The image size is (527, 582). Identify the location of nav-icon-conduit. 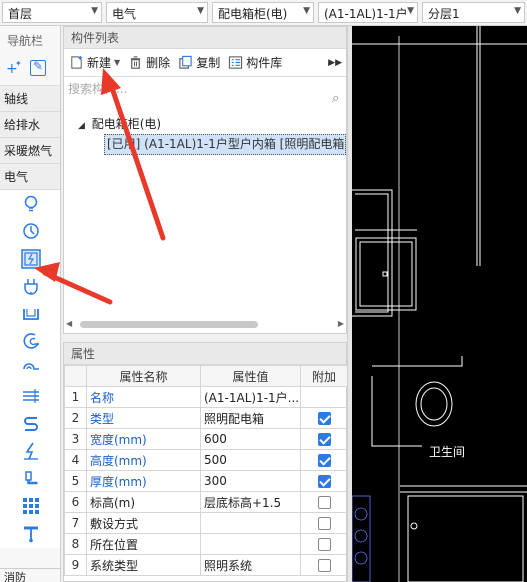
(30, 369).